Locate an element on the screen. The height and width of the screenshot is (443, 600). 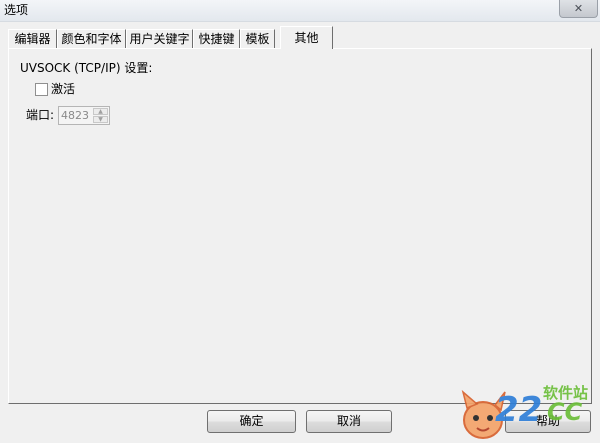
tab-label: 用户关键字 is located at coordinates (159, 39).